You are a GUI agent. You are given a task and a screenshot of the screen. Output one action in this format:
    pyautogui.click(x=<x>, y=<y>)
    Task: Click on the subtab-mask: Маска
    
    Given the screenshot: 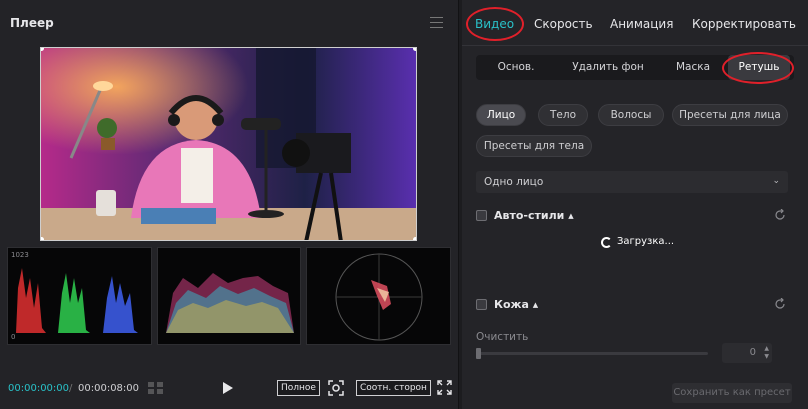 What is the action you would take?
    pyautogui.click(x=693, y=67)
    